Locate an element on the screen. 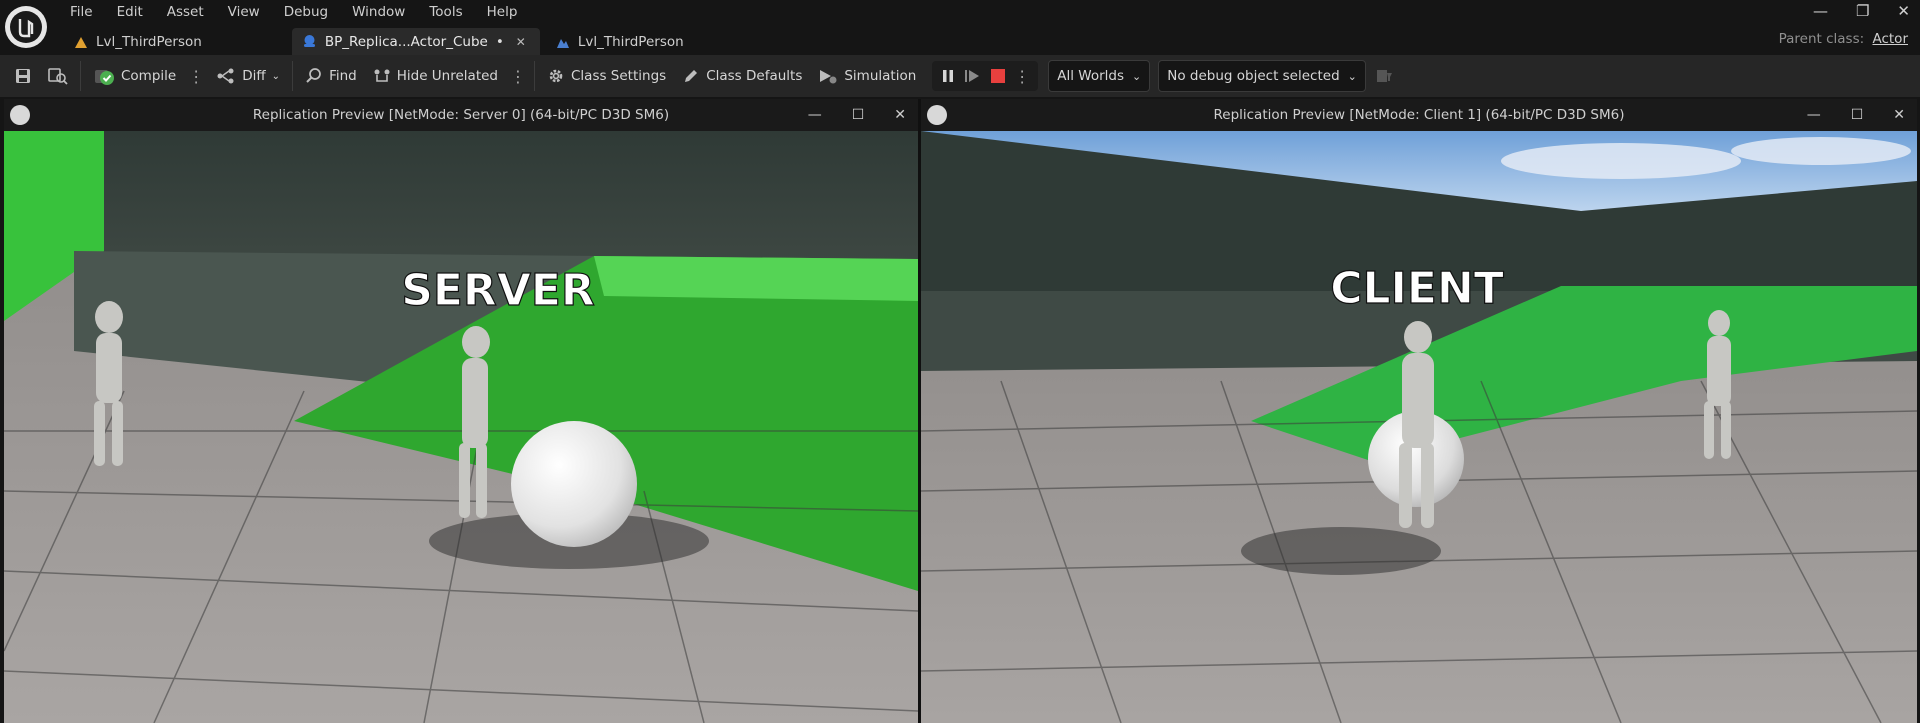 The height and width of the screenshot is (723, 1920). ball-shadow is located at coordinates (1341, 551).